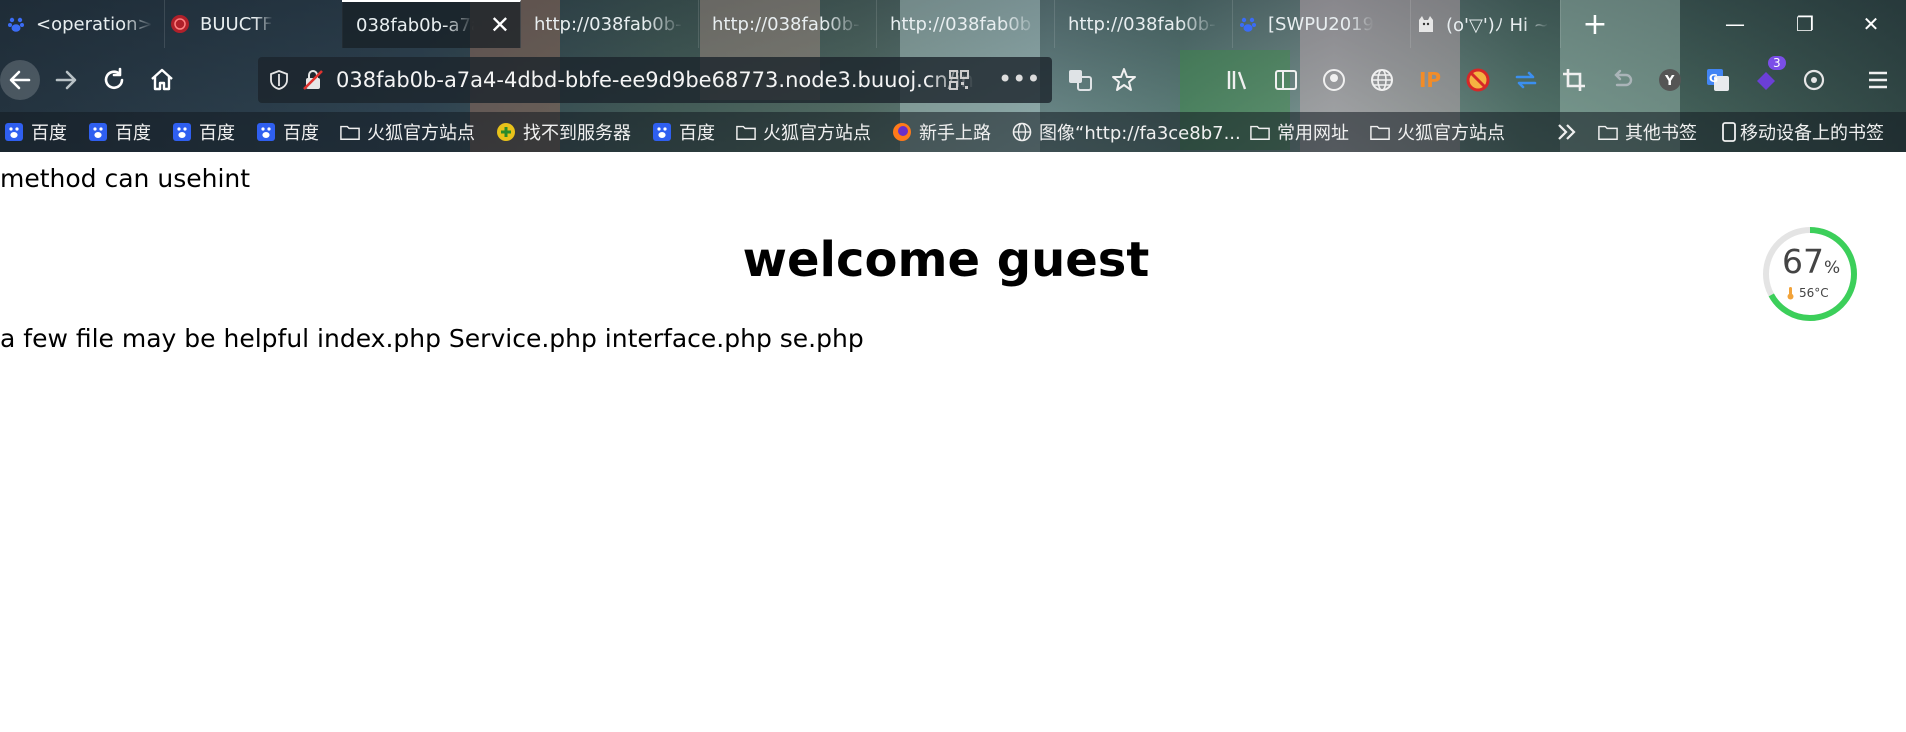 This screenshot has height=732, width=1906. Describe the element at coordinates (1805, 24) in the screenshot. I see `restore-button: ❐` at that location.